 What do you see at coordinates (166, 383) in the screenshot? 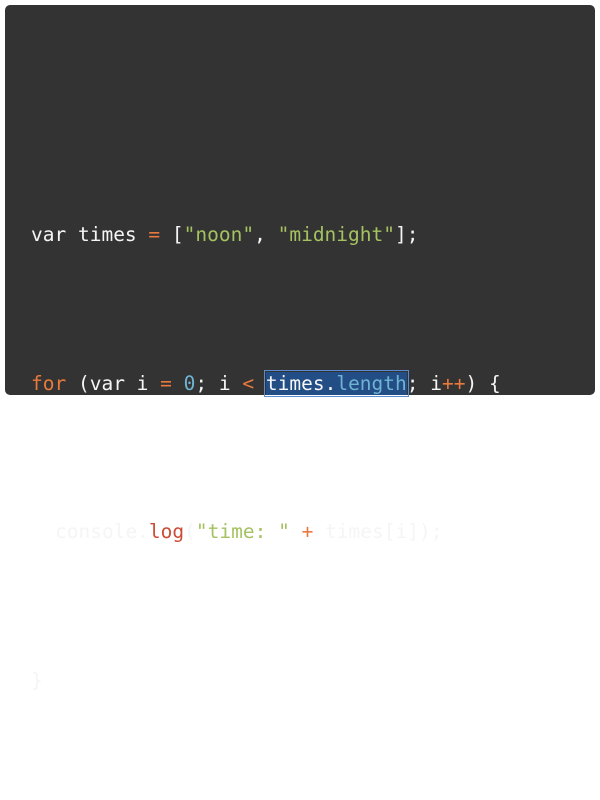
I see `assign-operator-2: =` at bounding box center [166, 383].